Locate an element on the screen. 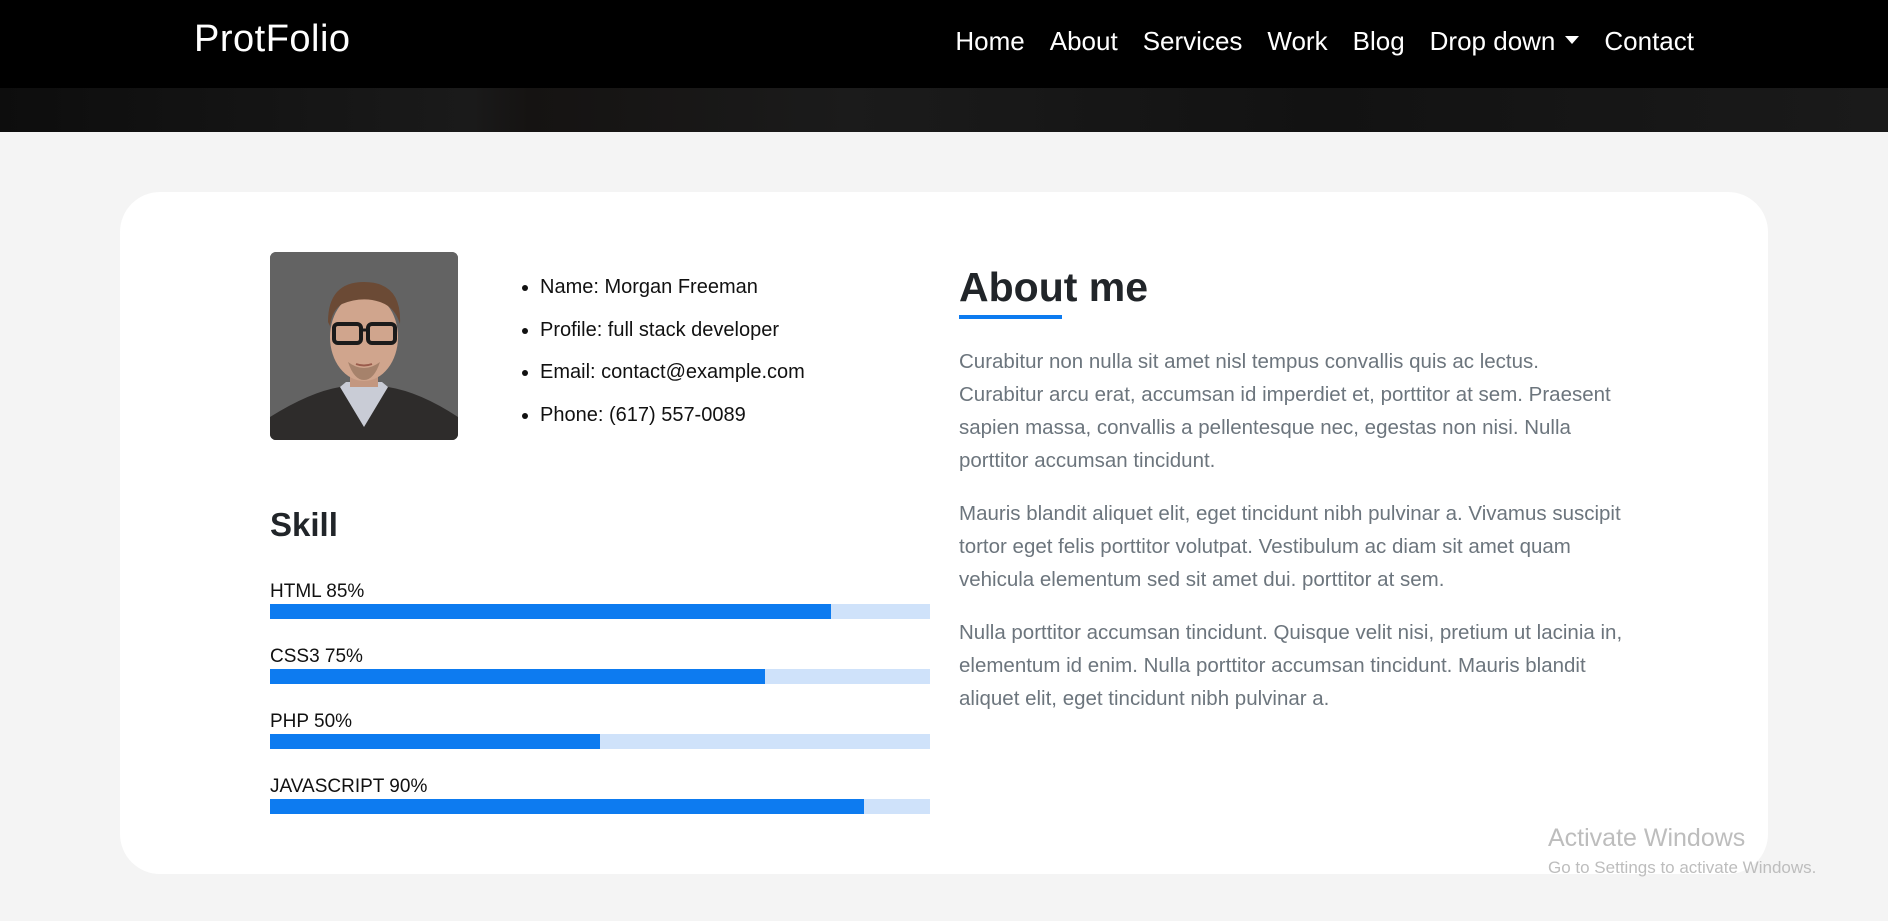  nav-dropdown-label: Drop down is located at coordinates (1492, 41).